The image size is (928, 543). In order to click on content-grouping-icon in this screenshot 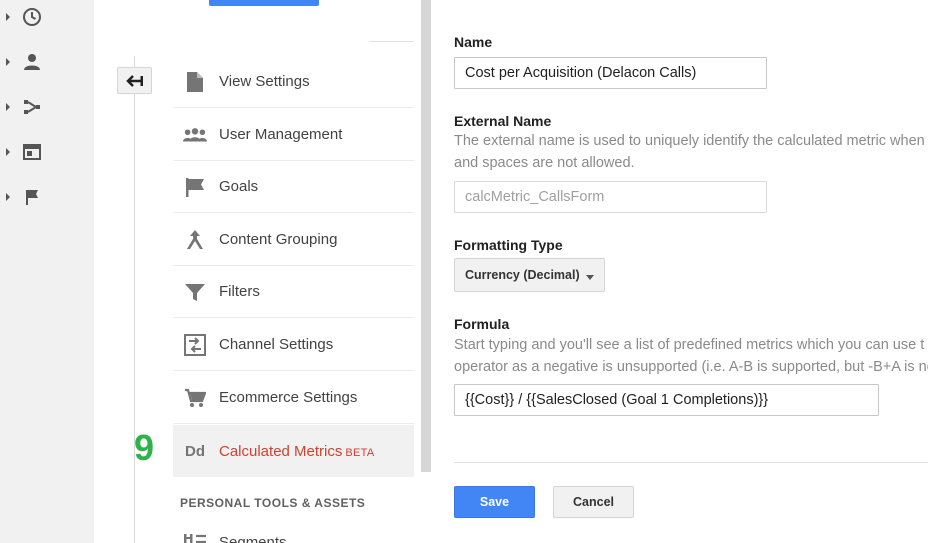, I will do `click(195, 240)`.